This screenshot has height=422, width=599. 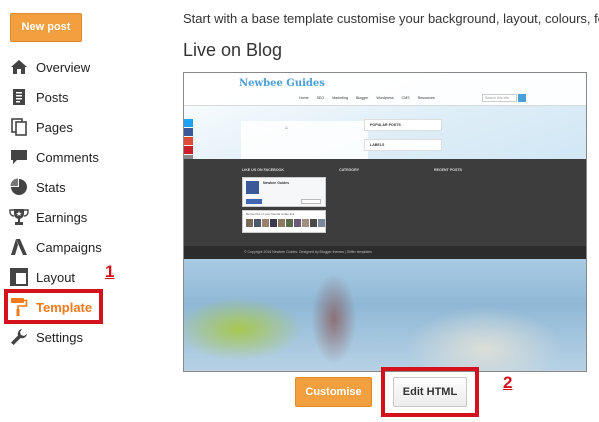 I want to click on sidebar-item-settings: Settings, so click(x=84, y=337).